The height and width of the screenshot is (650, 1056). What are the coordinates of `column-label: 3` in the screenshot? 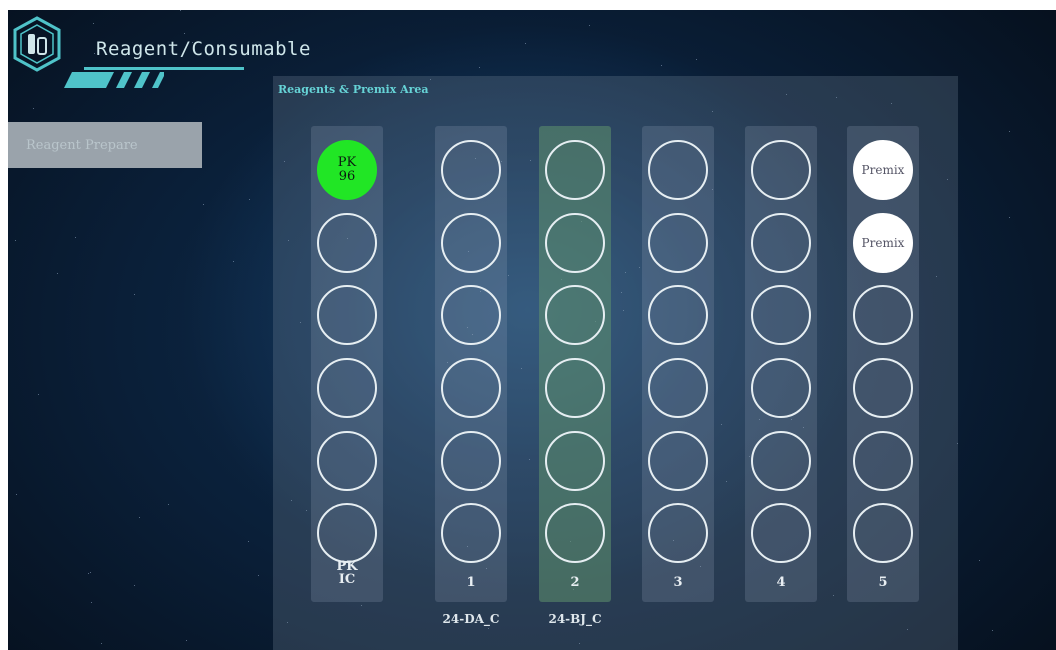 It's located at (678, 582).